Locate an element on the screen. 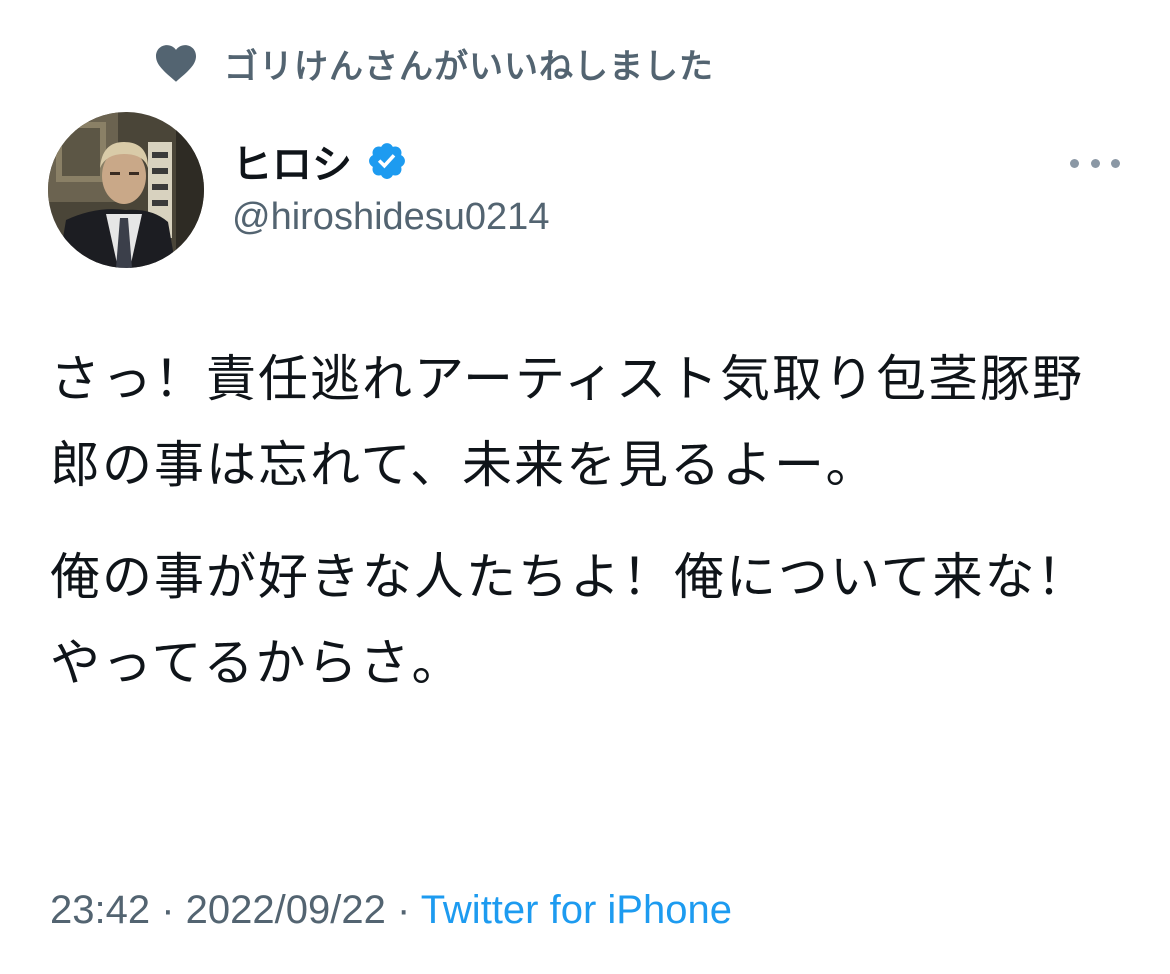 This screenshot has height=974, width=1170. avatar is located at coordinates (126, 190).